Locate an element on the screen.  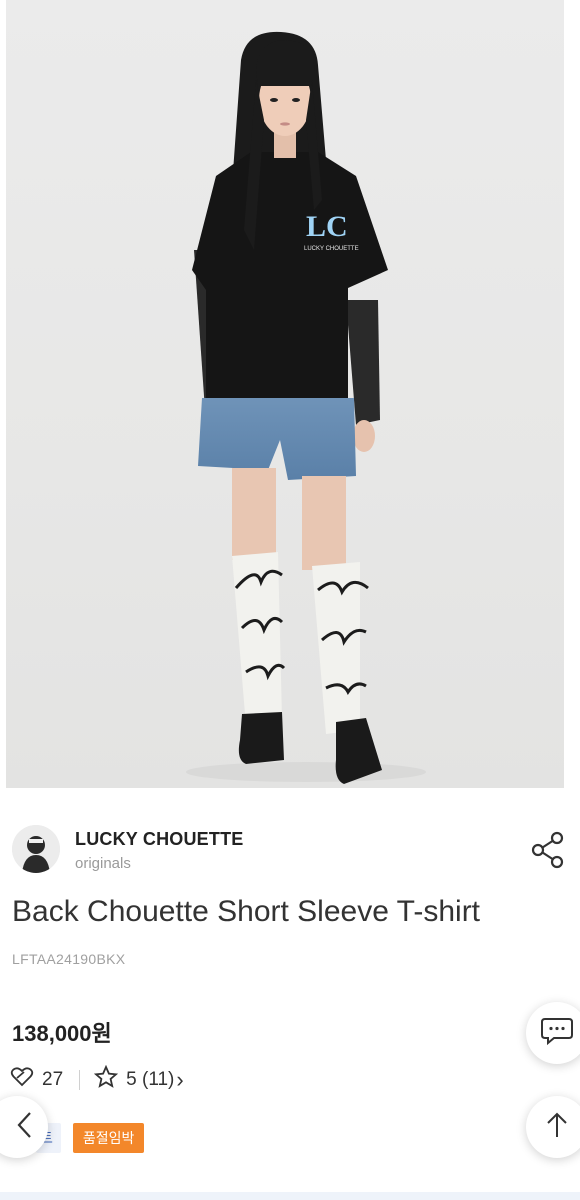
brand-row: LUCKY CHOUETTE originals is located at coordinates (290, 852).